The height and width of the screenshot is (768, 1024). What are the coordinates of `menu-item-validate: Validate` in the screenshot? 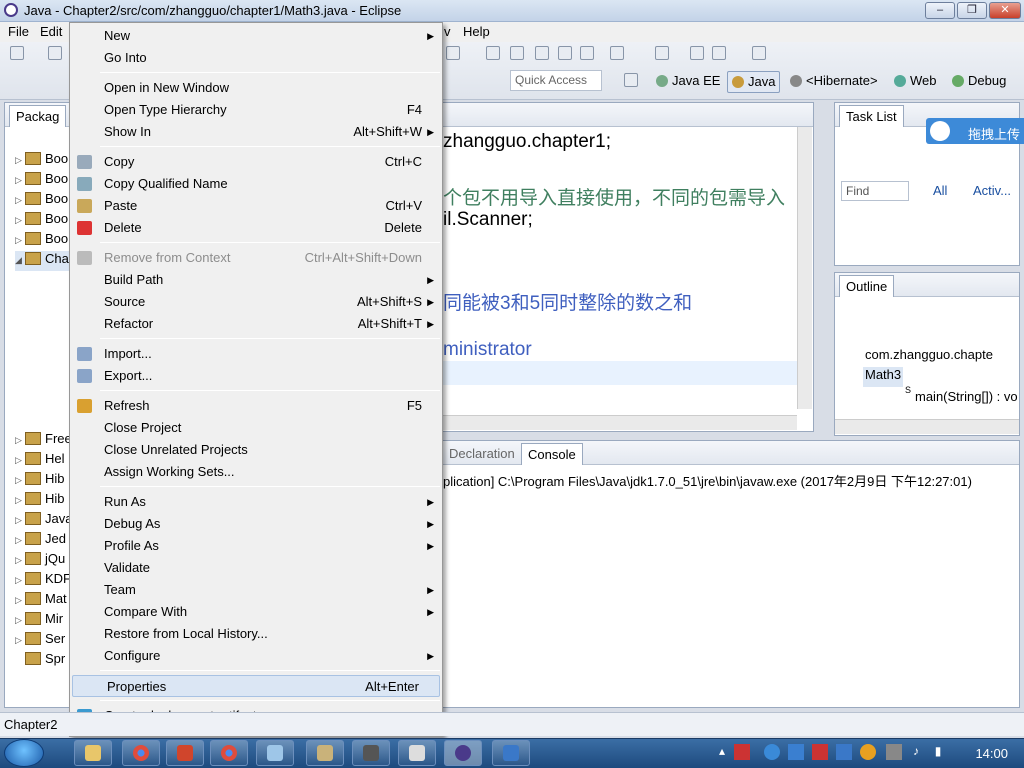 It's located at (256, 568).